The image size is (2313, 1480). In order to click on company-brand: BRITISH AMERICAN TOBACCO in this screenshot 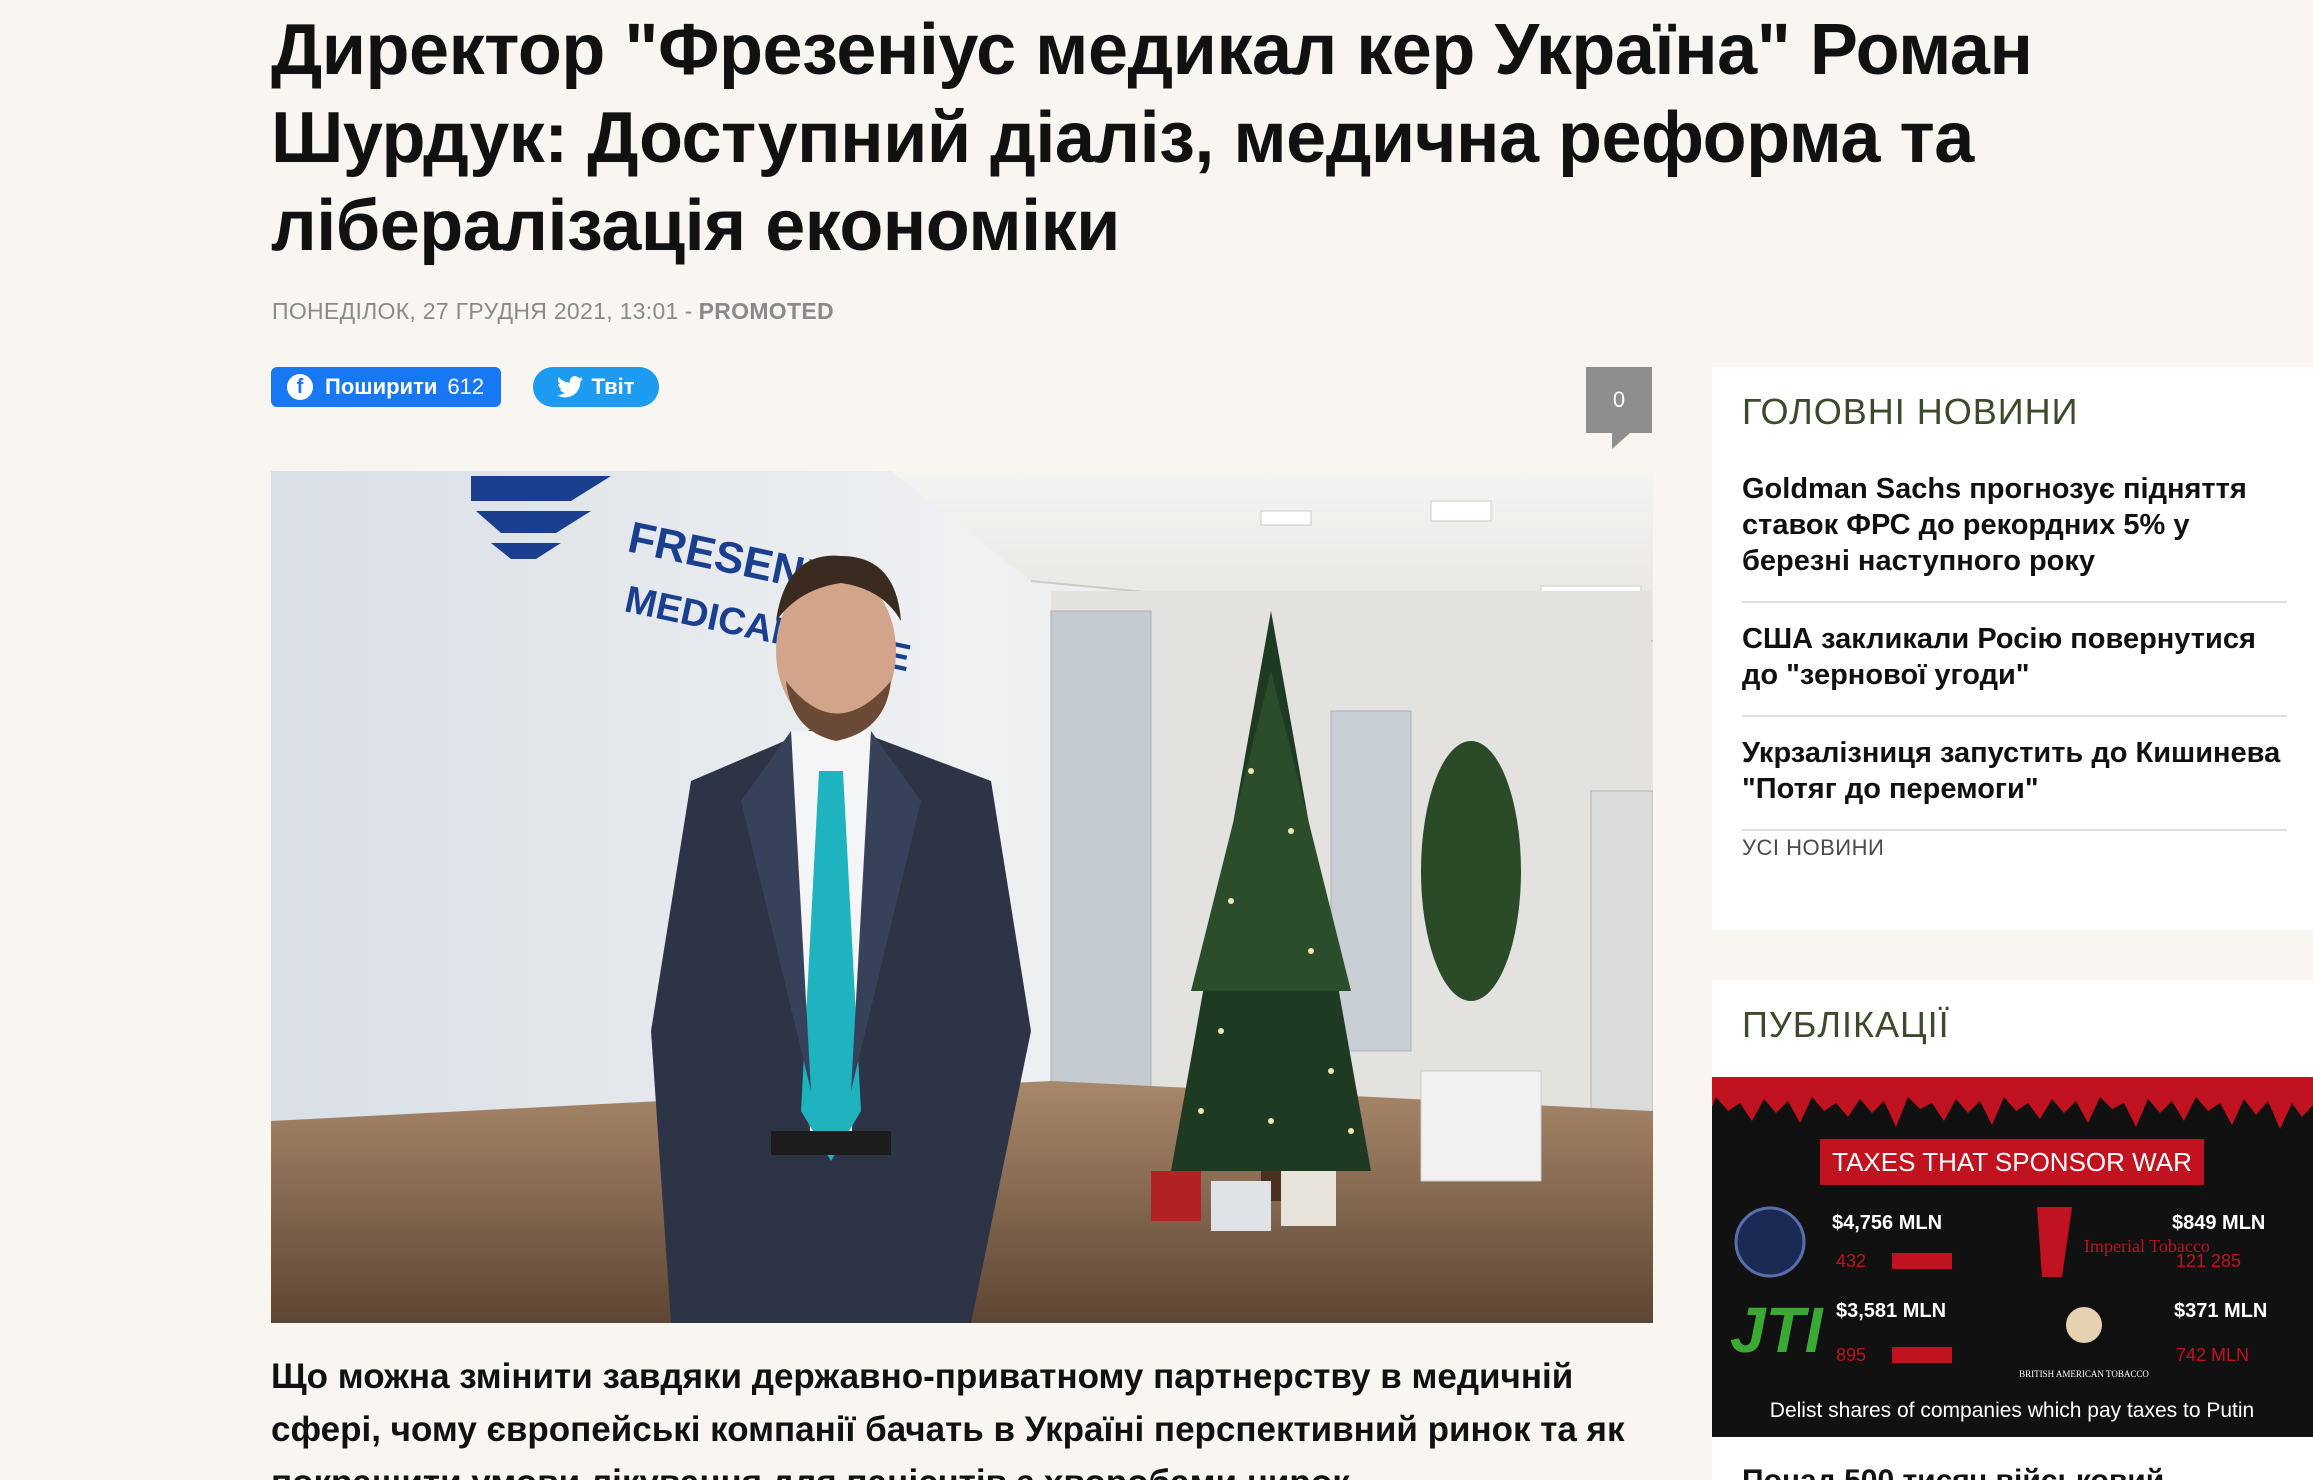, I will do `click(2084, 1374)`.